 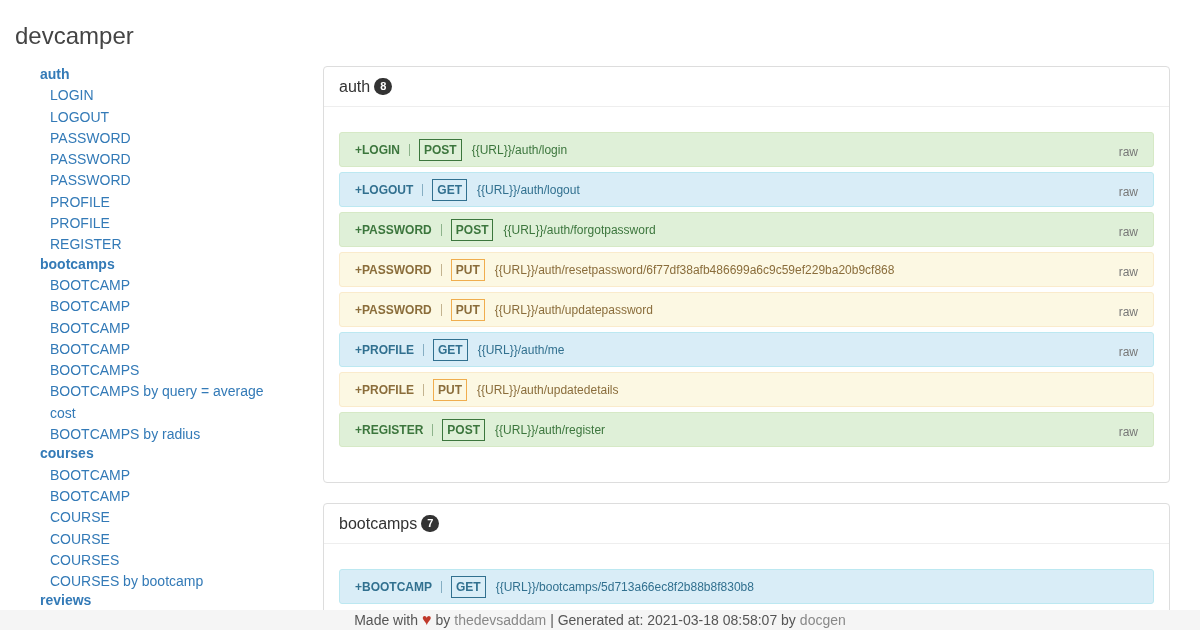 What do you see at coordinates (746, 429) in the screenshot?
I see `endpoint-row: +REGISTER POST {{URL}}/auth/register raw` at bounding box center [746, 429].